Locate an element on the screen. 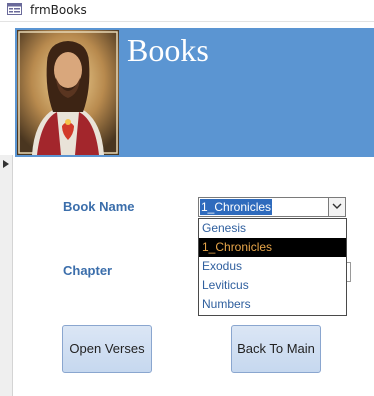  header-title: Books is located at coordinates (168, 50).